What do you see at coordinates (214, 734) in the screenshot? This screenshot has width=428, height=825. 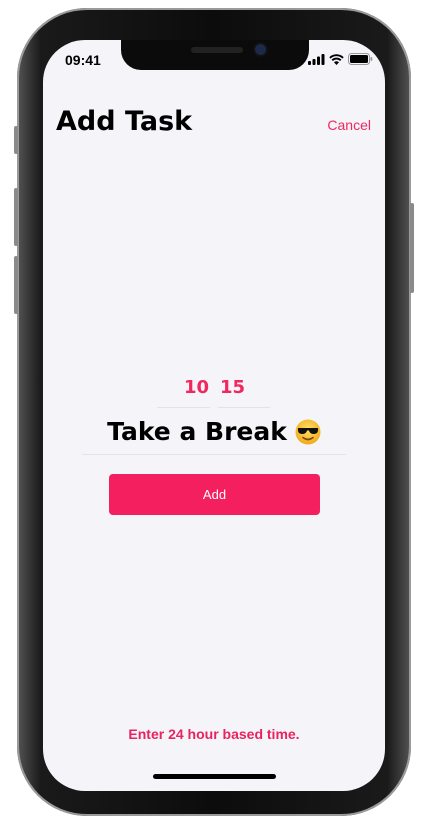 I see `time-format-hint: Enter 24 hour based time.` at bounding box center [214, 734].